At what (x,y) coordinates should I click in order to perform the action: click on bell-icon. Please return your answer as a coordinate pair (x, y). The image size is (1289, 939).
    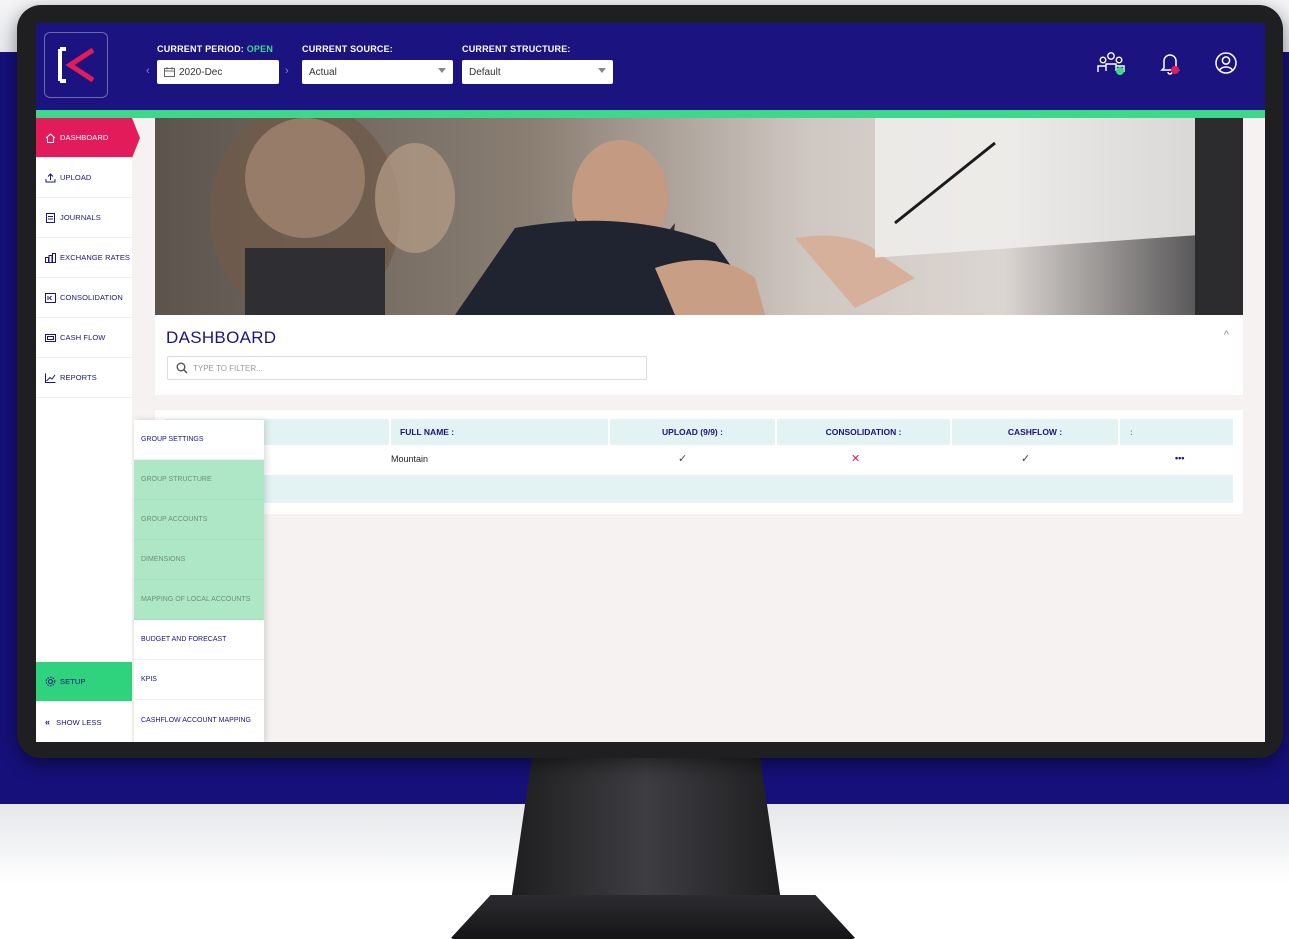
    Looking at the image, I should click on (1170, 64).